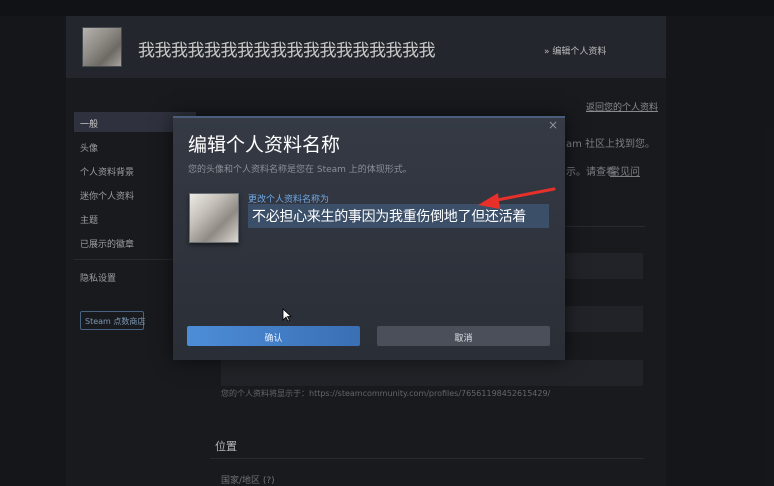 The height and width of the screenshot is (486, 774). Describe the element at coordinates (463, 336) in the screenshot. I see `cancel-button: 取消` at that location.